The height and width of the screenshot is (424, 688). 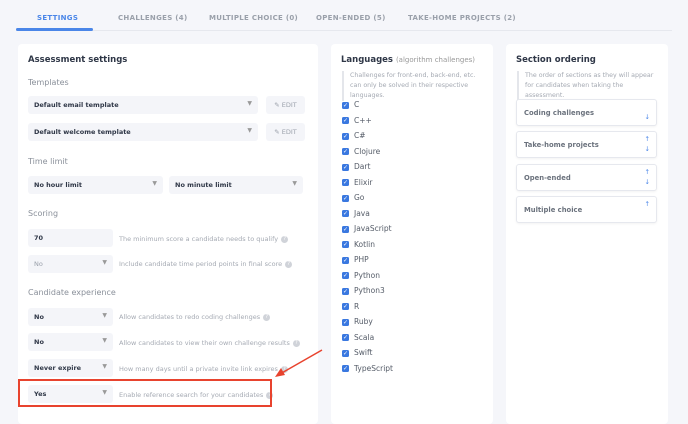 What do you see at coordinates (350, 306) in the screenshot?
I see `language-checkbox-item: ✓ R` at bounding box center [350, 306].